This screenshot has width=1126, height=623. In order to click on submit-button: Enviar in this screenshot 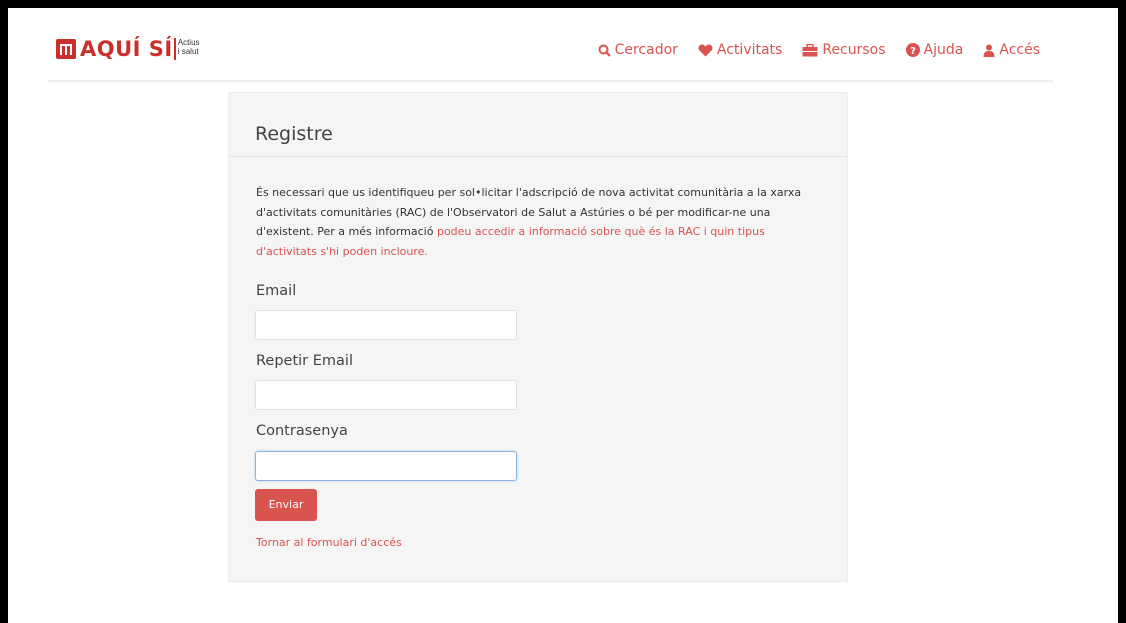, I will do `click(286, 505)`.